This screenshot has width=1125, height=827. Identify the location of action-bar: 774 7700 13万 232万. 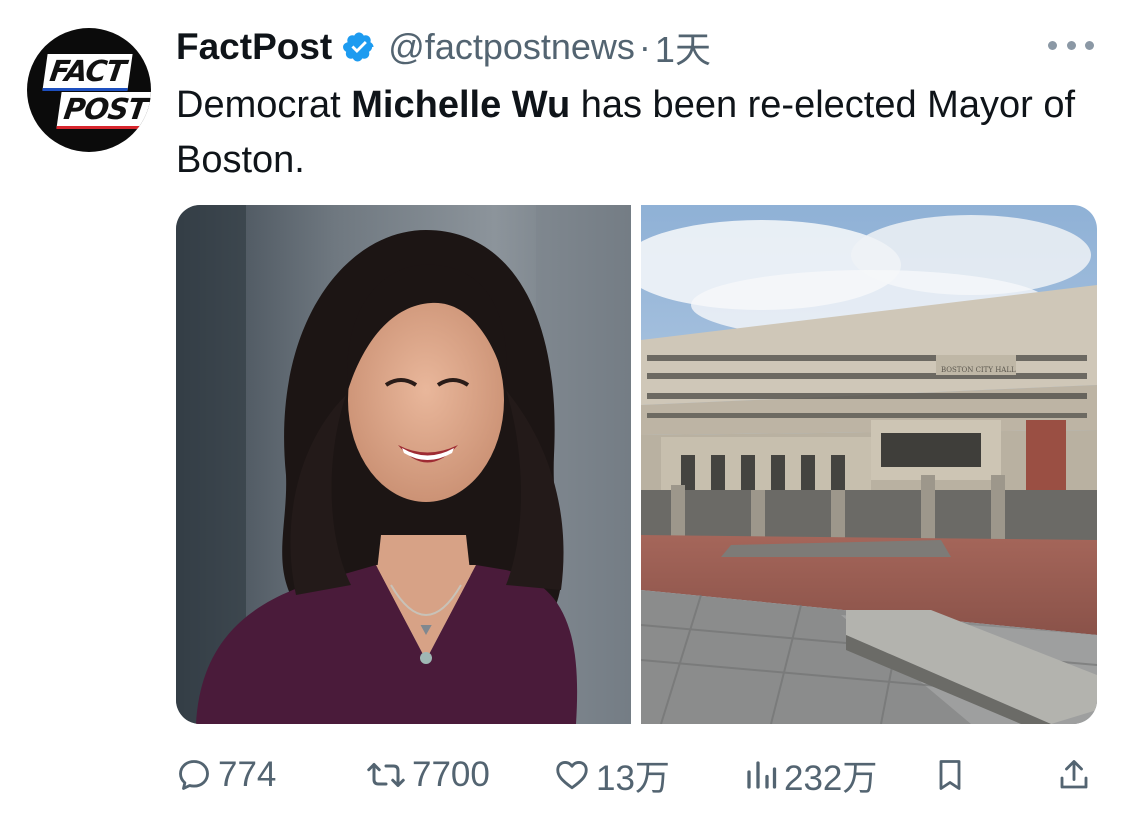
(641, 775).